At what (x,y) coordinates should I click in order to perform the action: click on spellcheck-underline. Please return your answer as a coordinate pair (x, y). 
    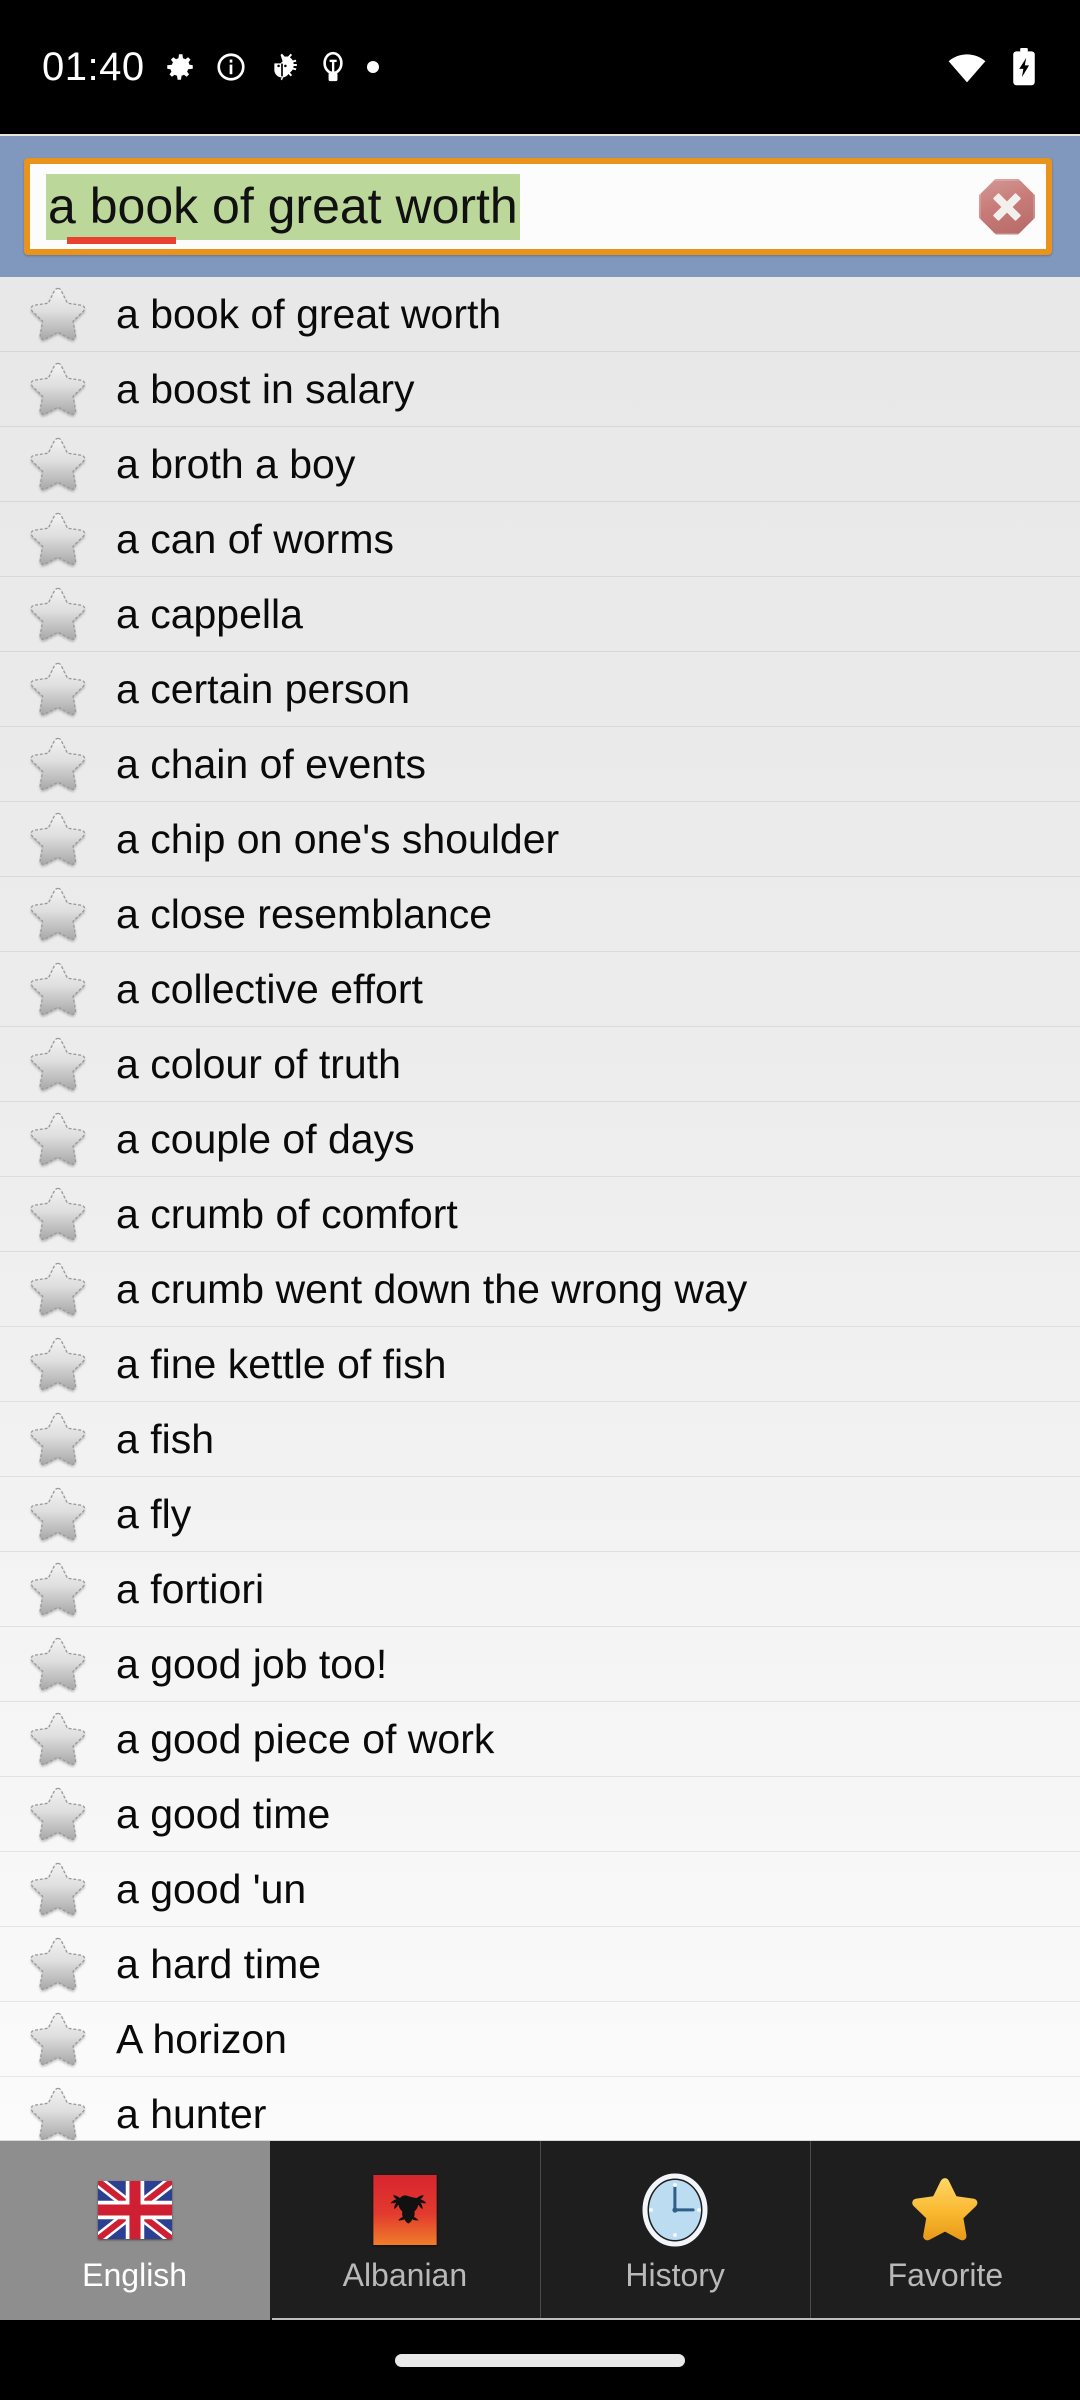
    Looking at the image, I should click on (121, 240).